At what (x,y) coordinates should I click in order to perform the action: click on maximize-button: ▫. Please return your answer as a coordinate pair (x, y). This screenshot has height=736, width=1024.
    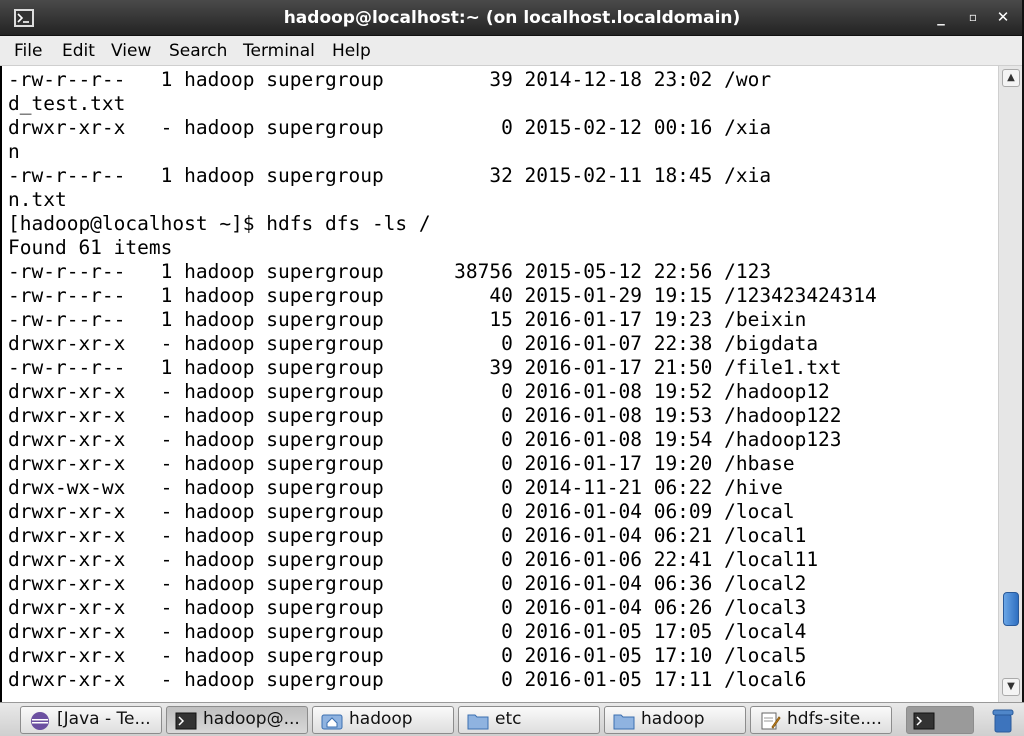
    Looking at the image, I should click on (973, 17).